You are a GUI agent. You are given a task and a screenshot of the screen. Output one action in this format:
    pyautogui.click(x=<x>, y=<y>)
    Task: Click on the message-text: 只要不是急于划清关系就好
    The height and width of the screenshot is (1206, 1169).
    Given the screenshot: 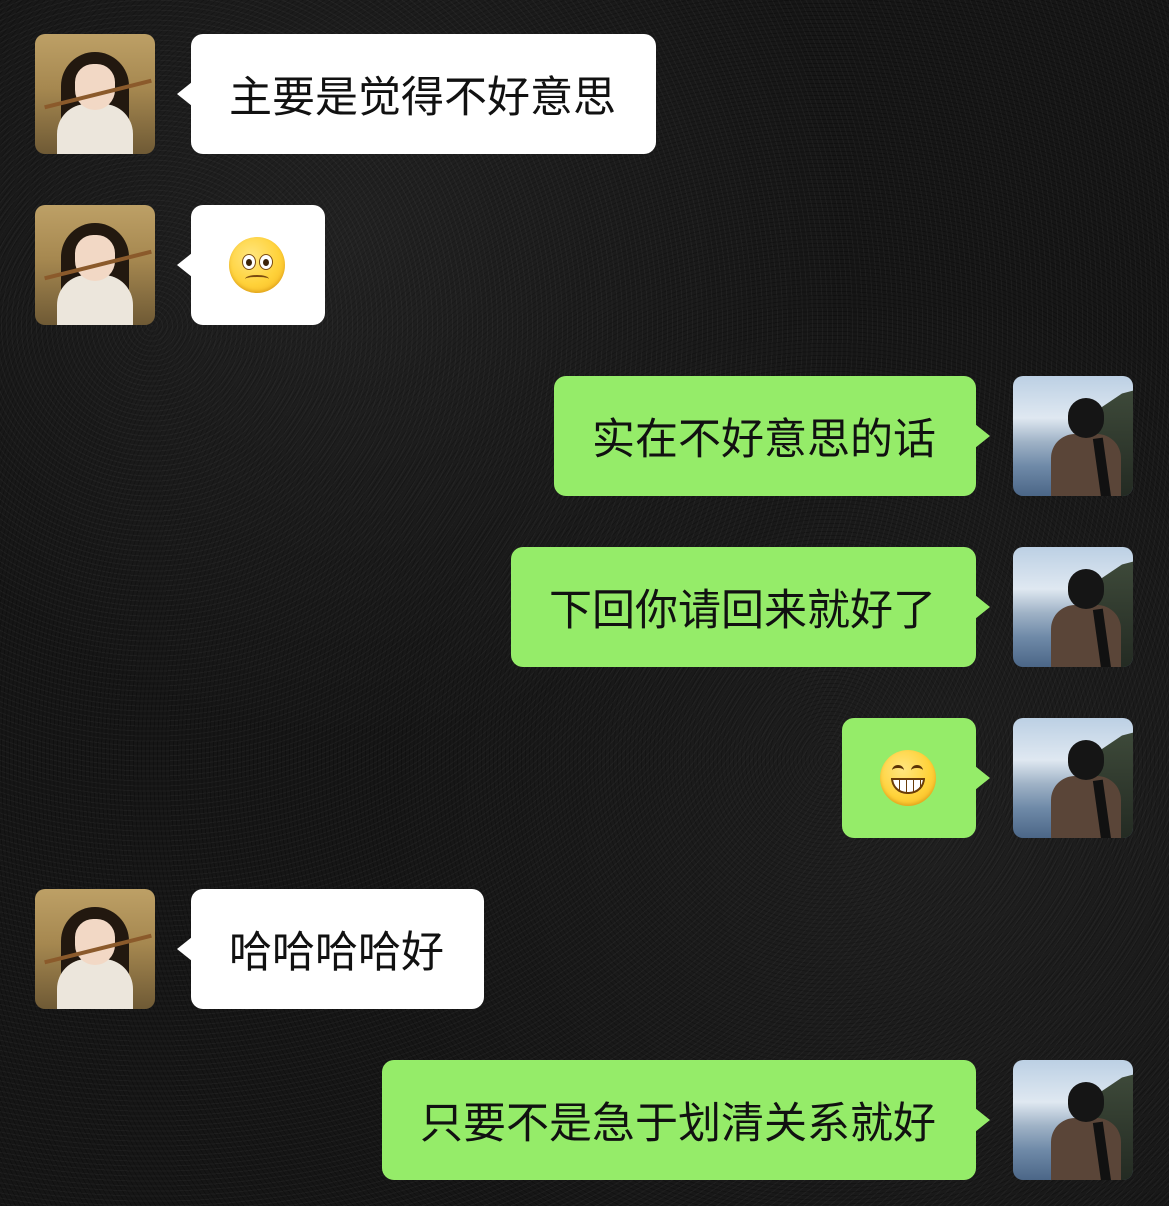 What is the action you would take?
    pyautogui.click(x=678, y=1124)
    